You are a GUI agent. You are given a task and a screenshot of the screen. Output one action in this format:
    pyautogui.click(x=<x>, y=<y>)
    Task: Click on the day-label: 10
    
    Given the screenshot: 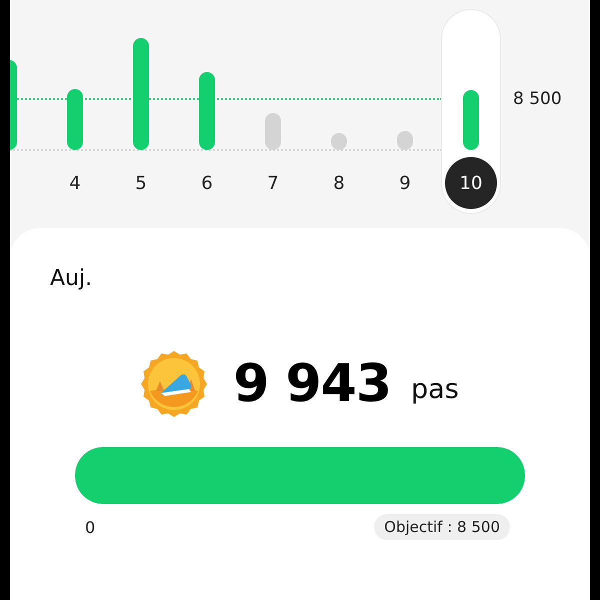 What is the action you would take?
    pyautogui.click(x=471, y=183)
    